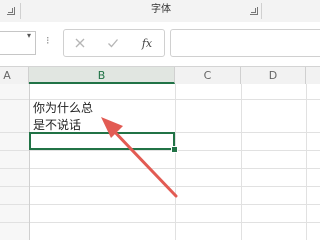 The image size is (320, 240). Describe the element at coordinates (48, 41) in the screenshot. I see `more-options-icon: ⁝` at that location.